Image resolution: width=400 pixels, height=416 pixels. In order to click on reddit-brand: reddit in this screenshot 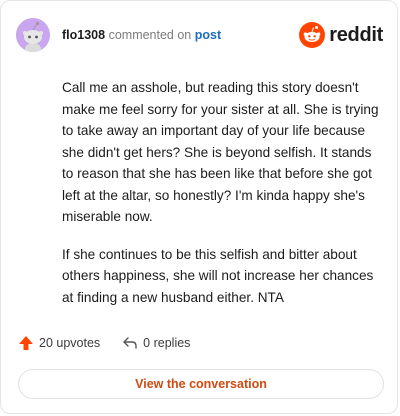, I will do `click(341, 35)`.